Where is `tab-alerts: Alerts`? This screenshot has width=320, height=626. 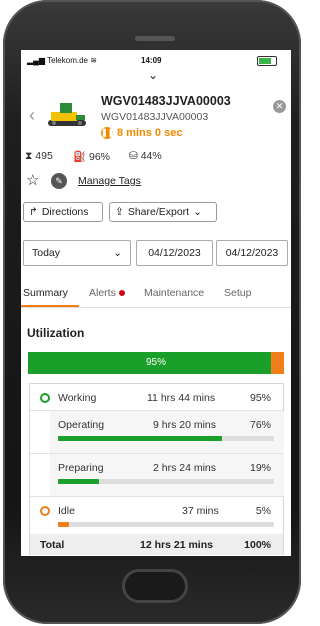 tab-alerts: Alerts is located at coordinates (107, 293).